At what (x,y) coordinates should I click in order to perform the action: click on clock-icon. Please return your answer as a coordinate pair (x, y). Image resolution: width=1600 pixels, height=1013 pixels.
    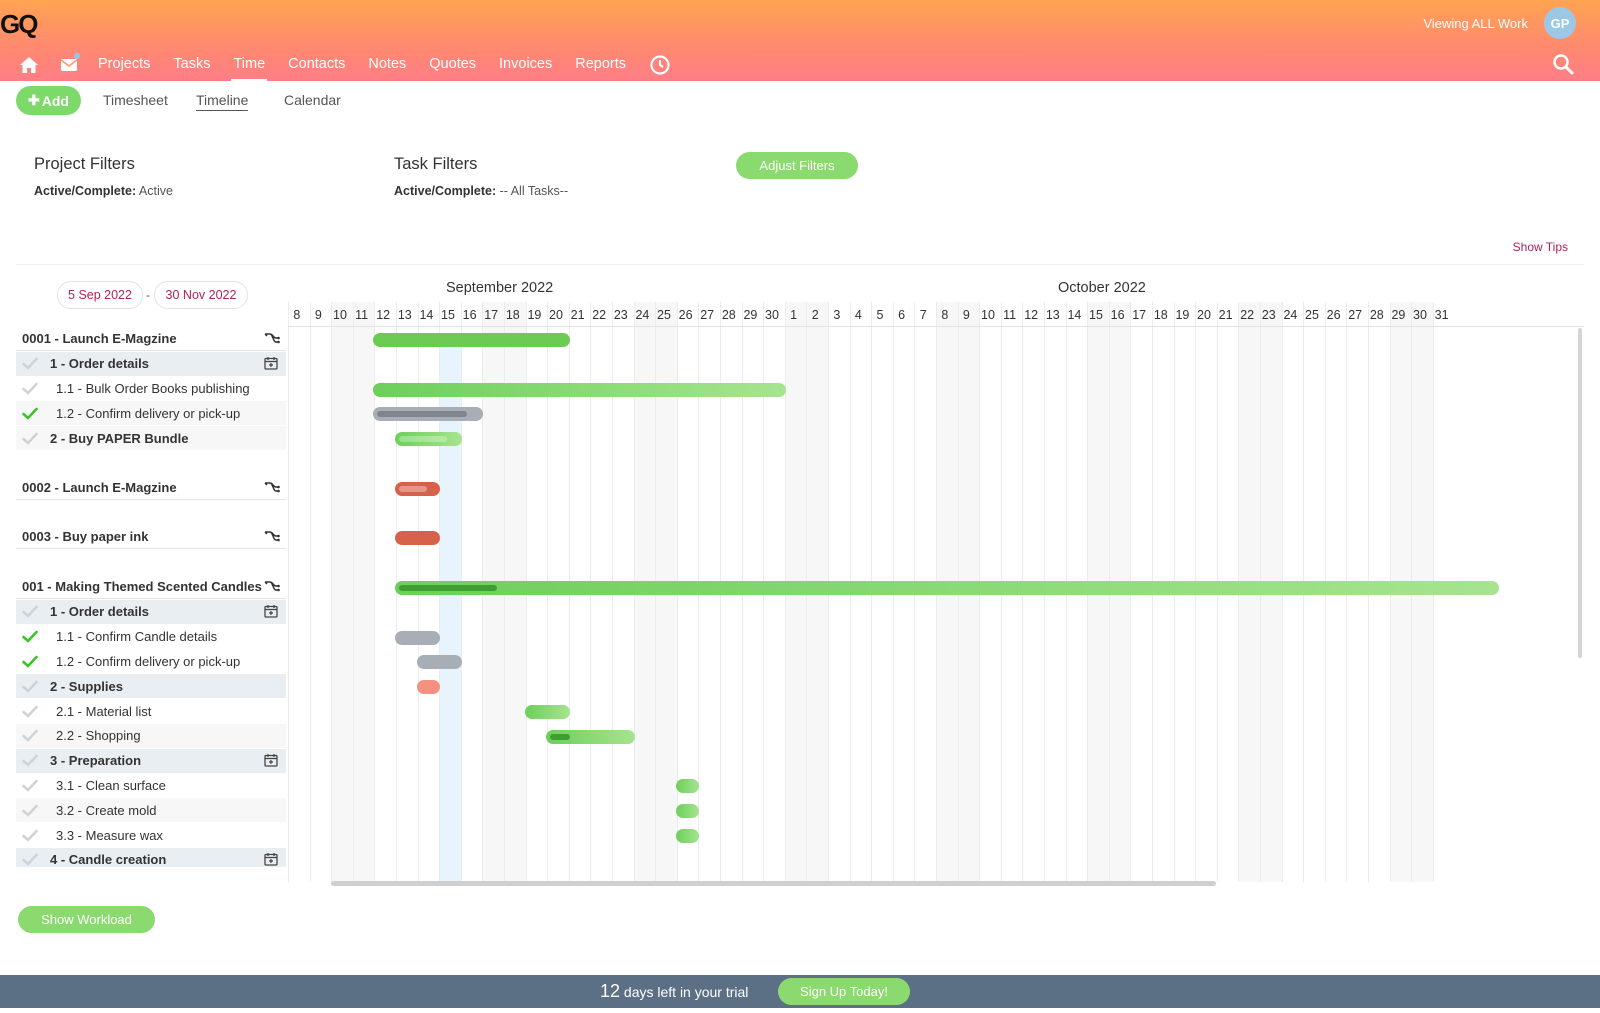
    Looking at the image, I should click on (660, 65).